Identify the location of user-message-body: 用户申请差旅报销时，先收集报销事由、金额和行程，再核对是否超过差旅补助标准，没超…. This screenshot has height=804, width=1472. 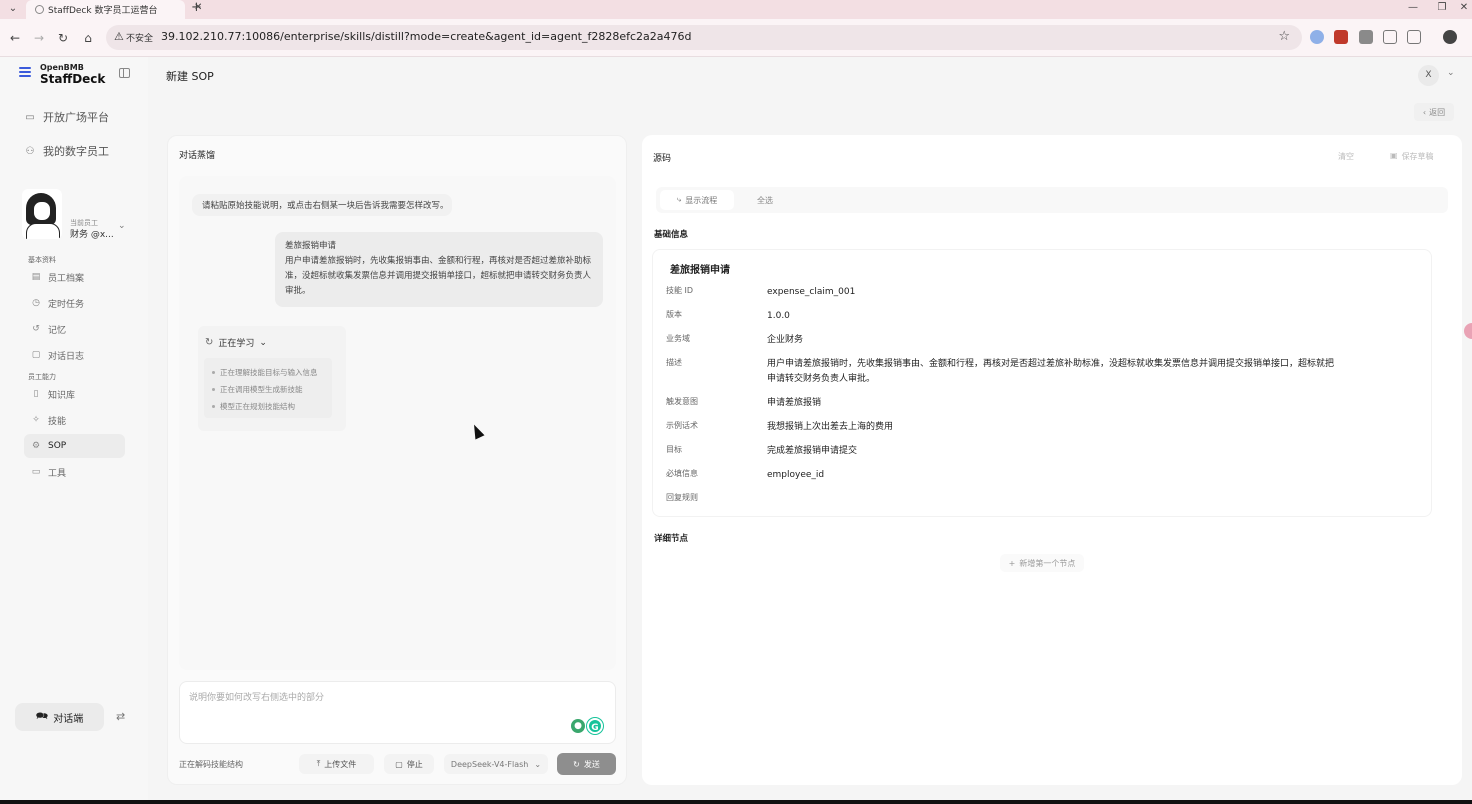
(438, 276).